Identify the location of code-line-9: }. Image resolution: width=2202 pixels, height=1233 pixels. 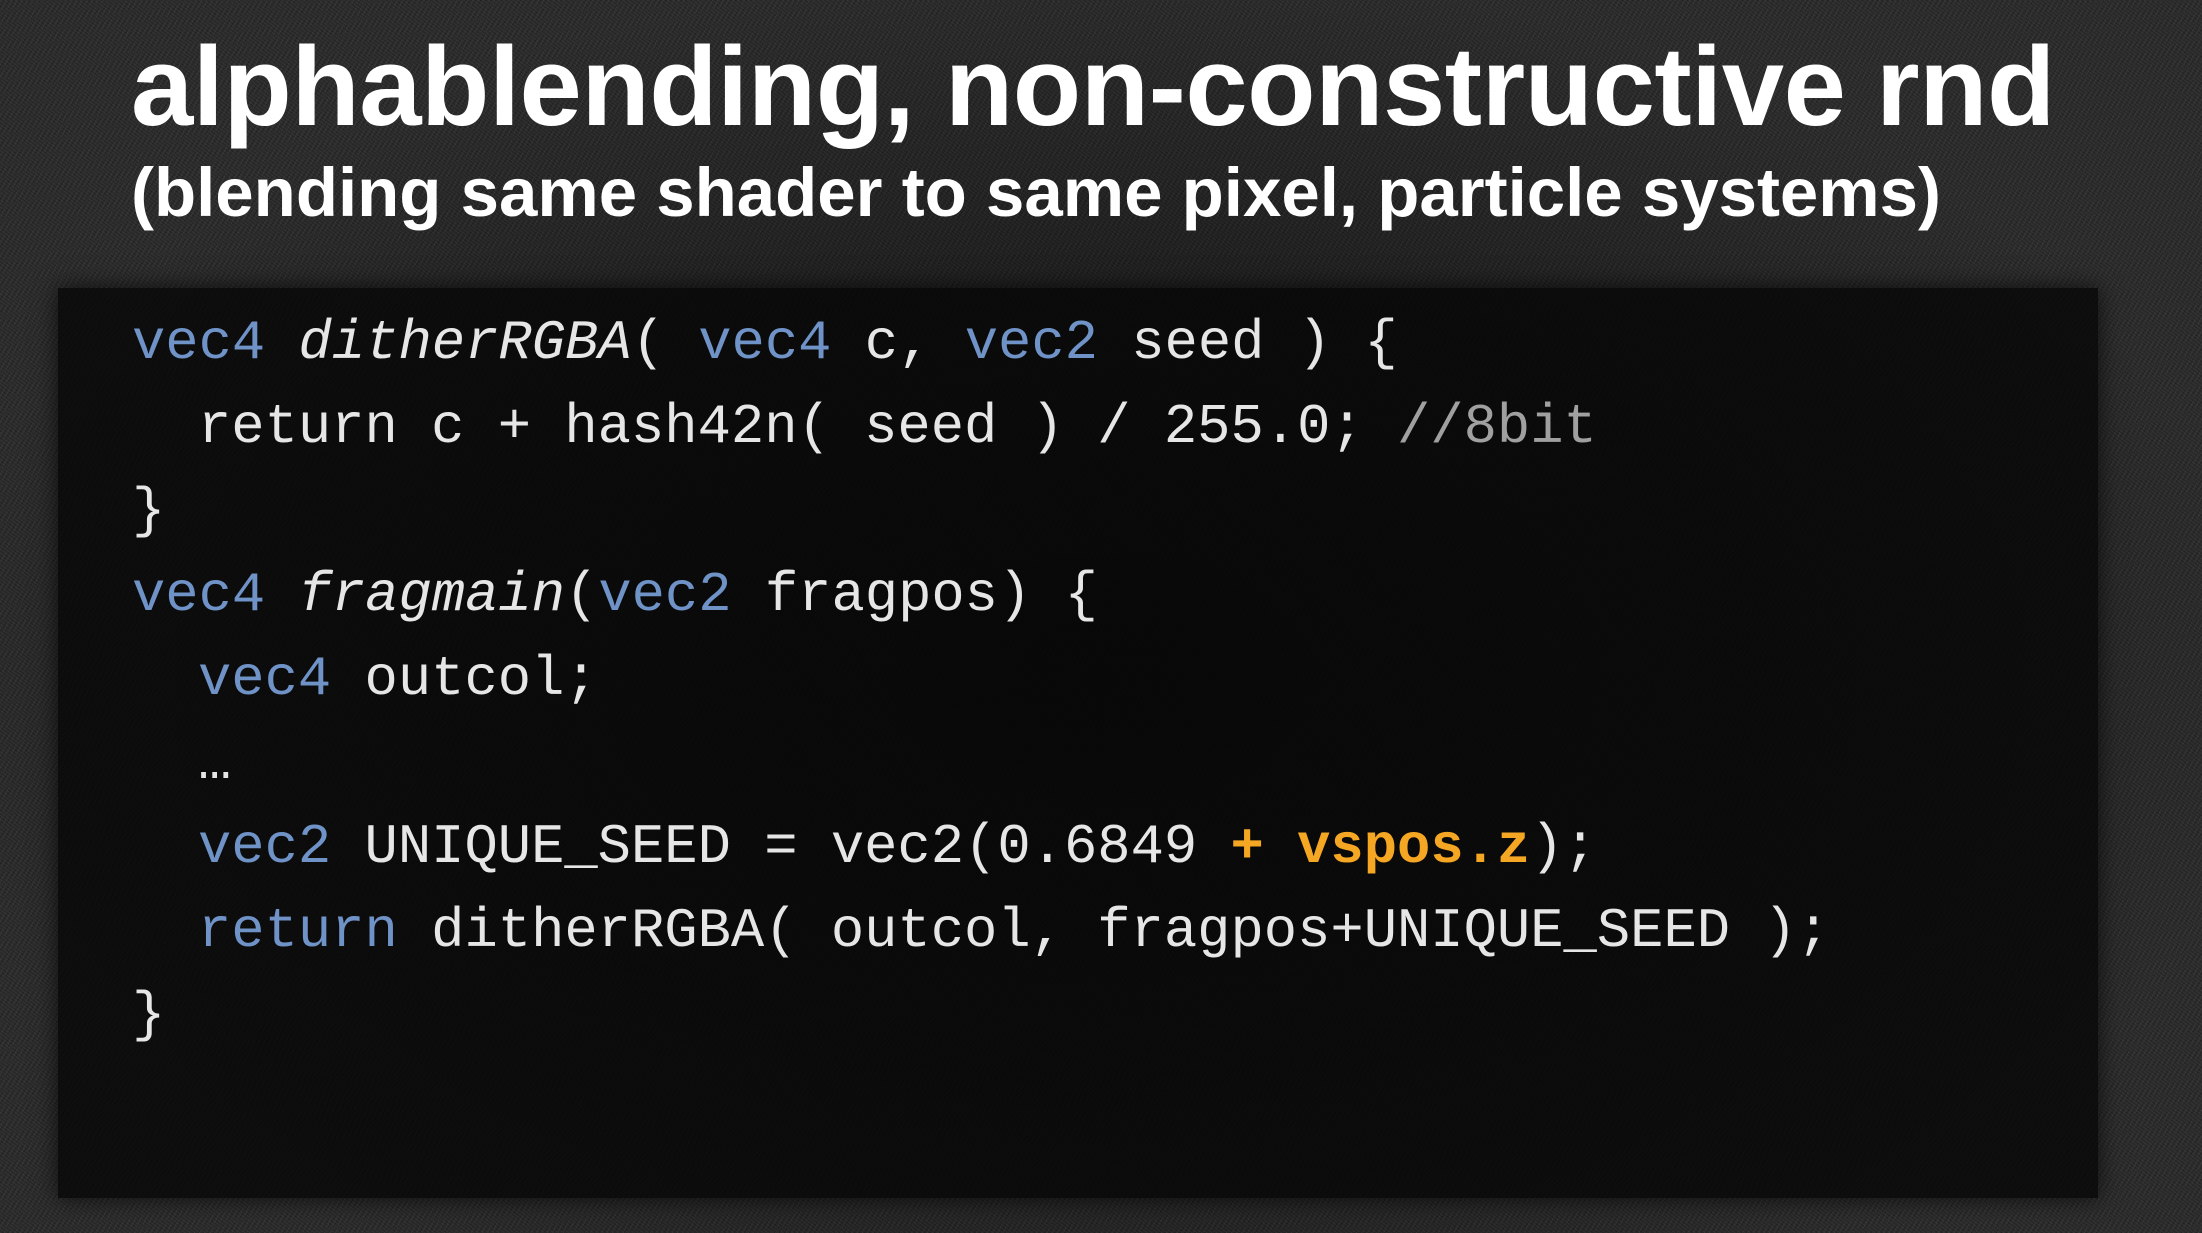
(148, 1016).